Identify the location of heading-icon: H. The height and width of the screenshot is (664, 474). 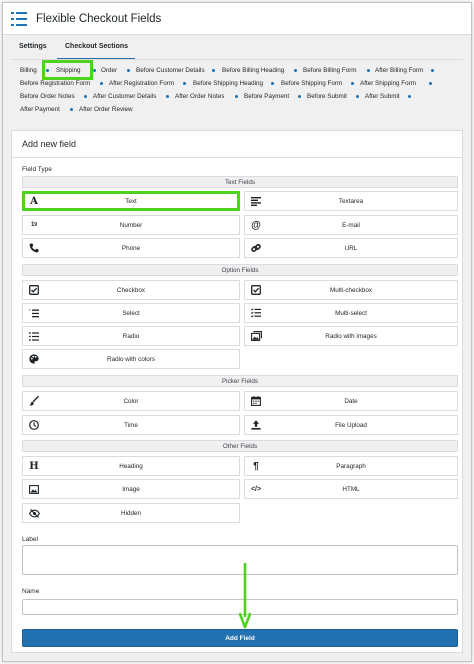
(34, 466).